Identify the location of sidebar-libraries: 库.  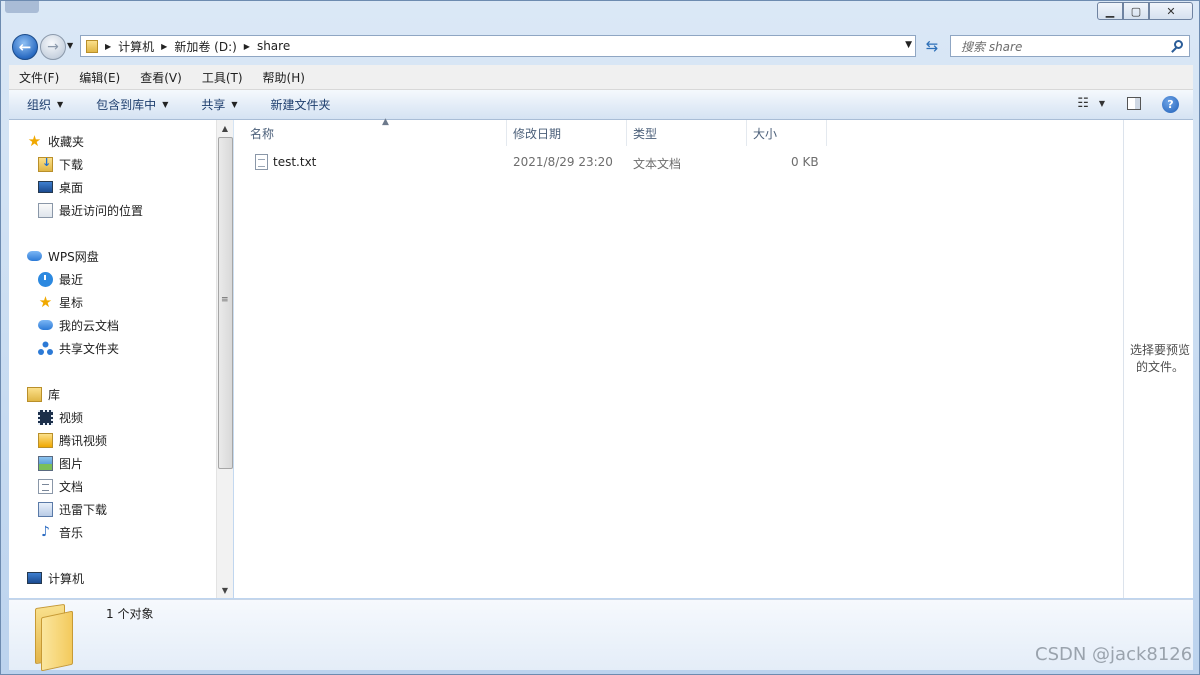
(43, 394).